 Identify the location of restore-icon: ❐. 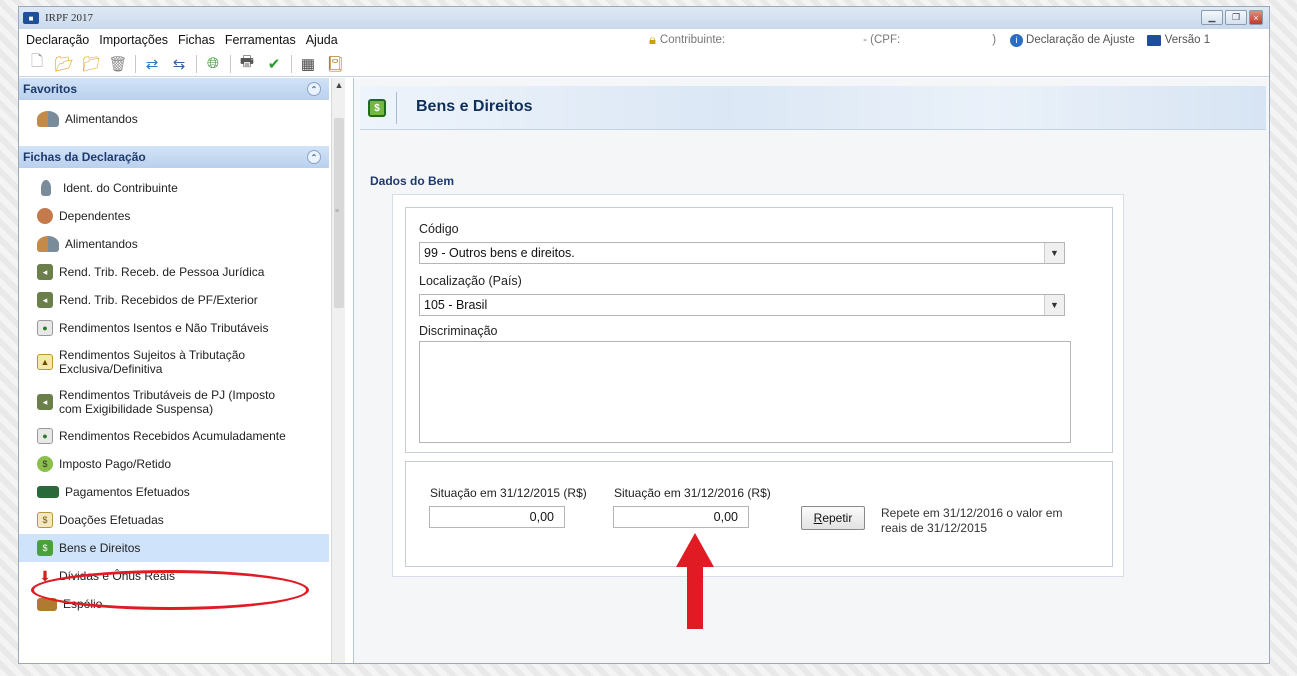
(1236, 17).